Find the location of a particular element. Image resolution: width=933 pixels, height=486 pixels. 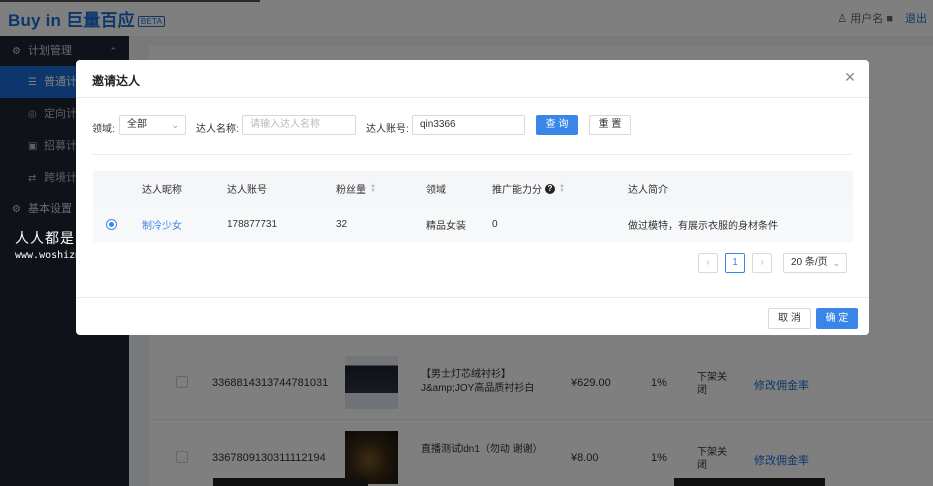

reset-button: 重 置 is located at coordinates (610, 125).